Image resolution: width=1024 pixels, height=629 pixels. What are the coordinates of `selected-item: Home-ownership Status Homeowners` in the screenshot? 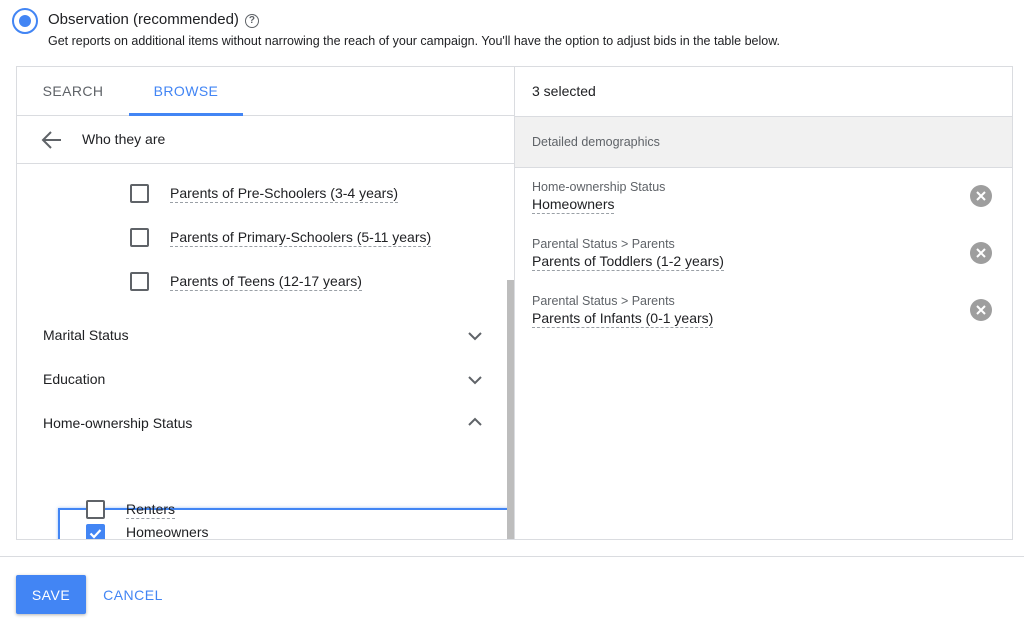 It's located at (762, 202).